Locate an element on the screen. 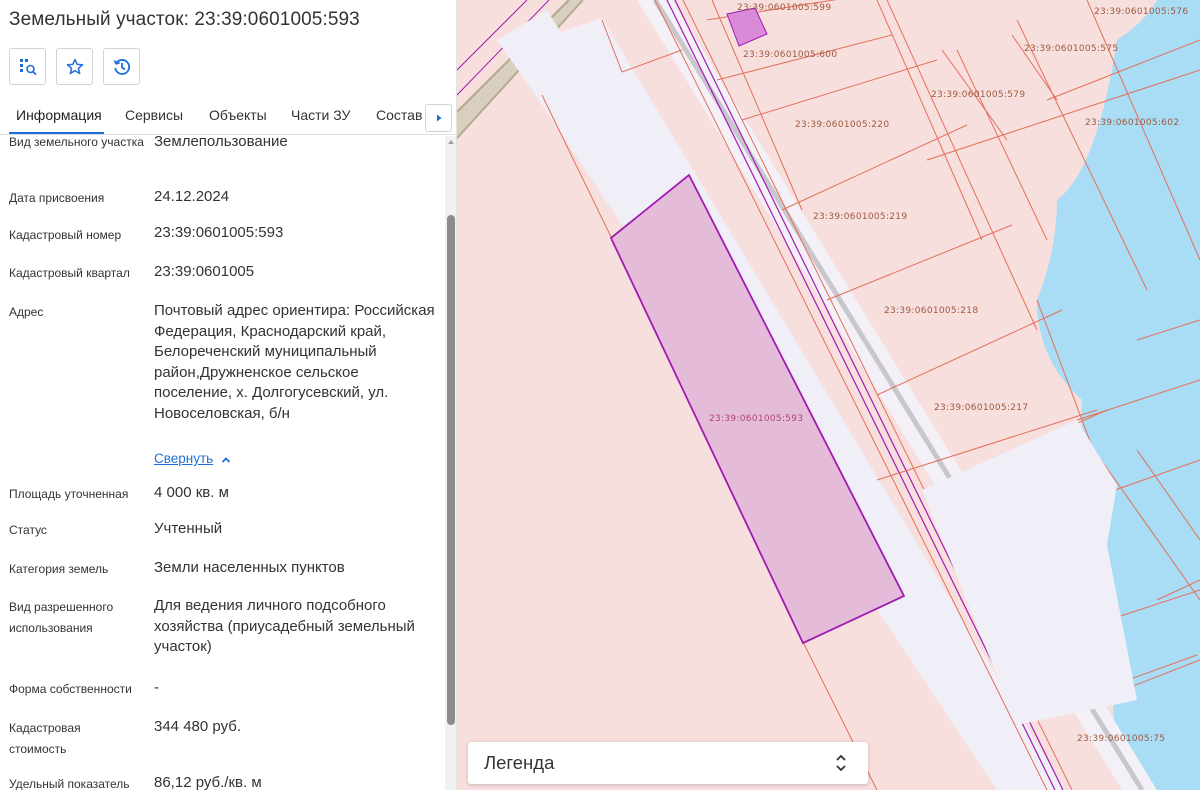 The height and width of the screenshot is (790, 1200). chevron-up-down-icon is located at coordinates (841, 763).